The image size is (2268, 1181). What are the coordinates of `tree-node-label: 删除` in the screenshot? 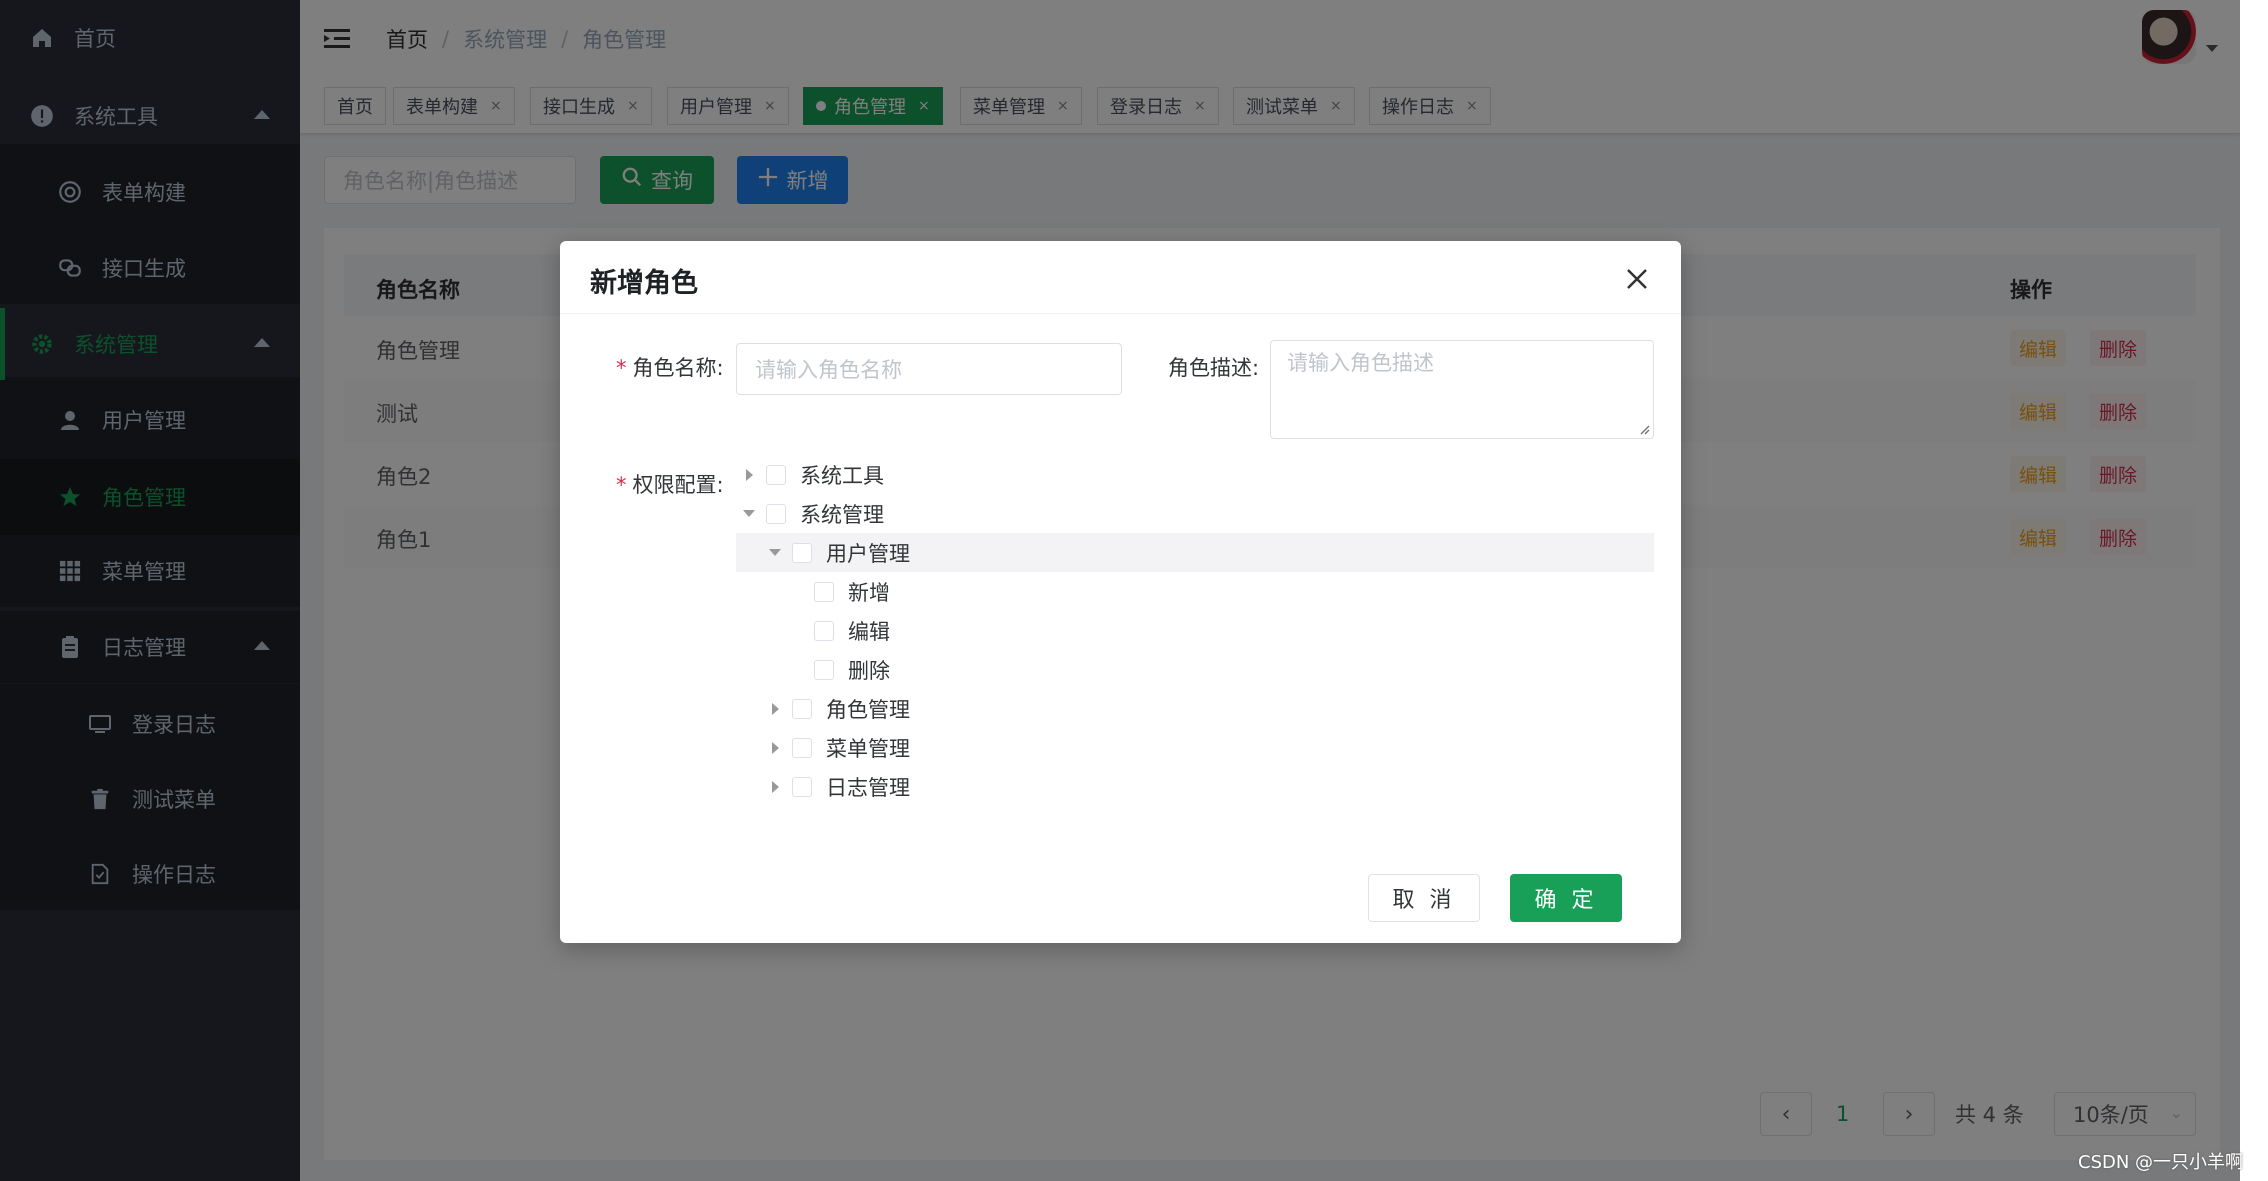 It's located at (869, 670).